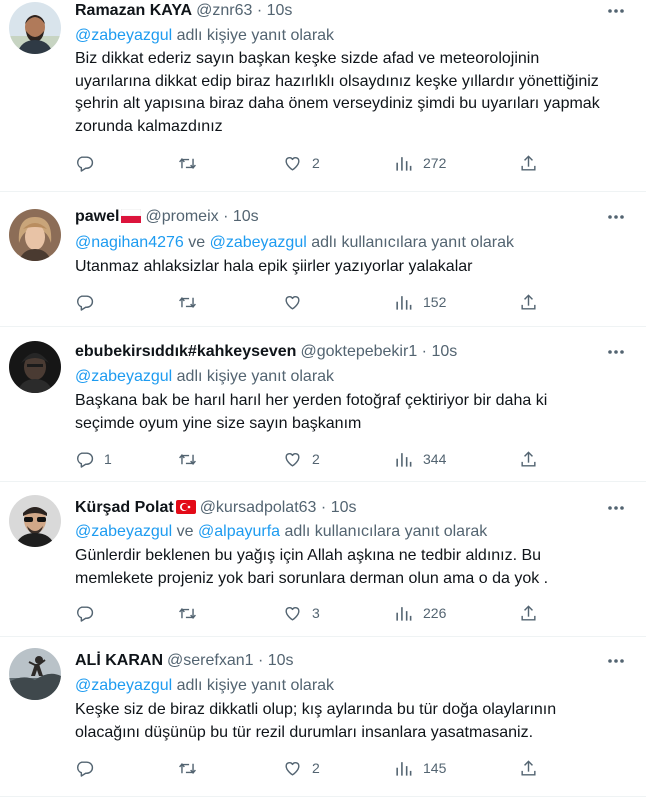  What do you see at coordinates (218, 423) in the screenshot?
I see `tweet-text-line: seçimde oyum yine size sayın başkanım` at bounding box center [218, 423].